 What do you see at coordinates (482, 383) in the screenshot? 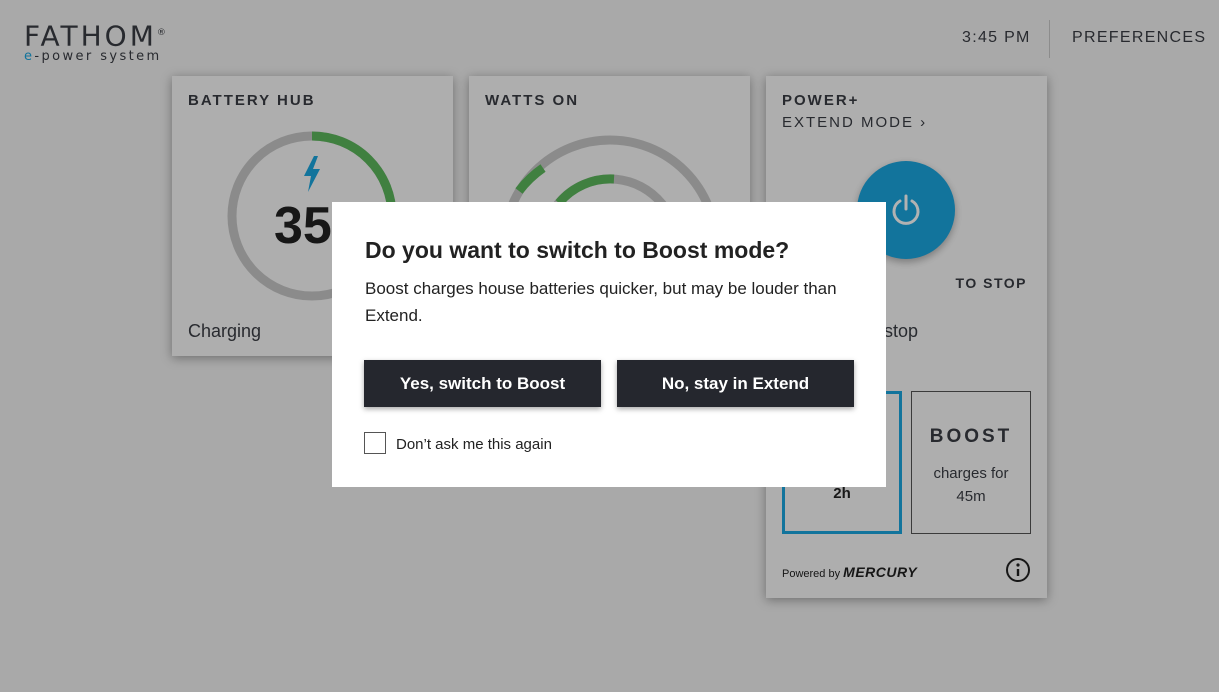
I see `switch-to-boost-button: Yes, switch to Boost` at bounding box center [482, 383].